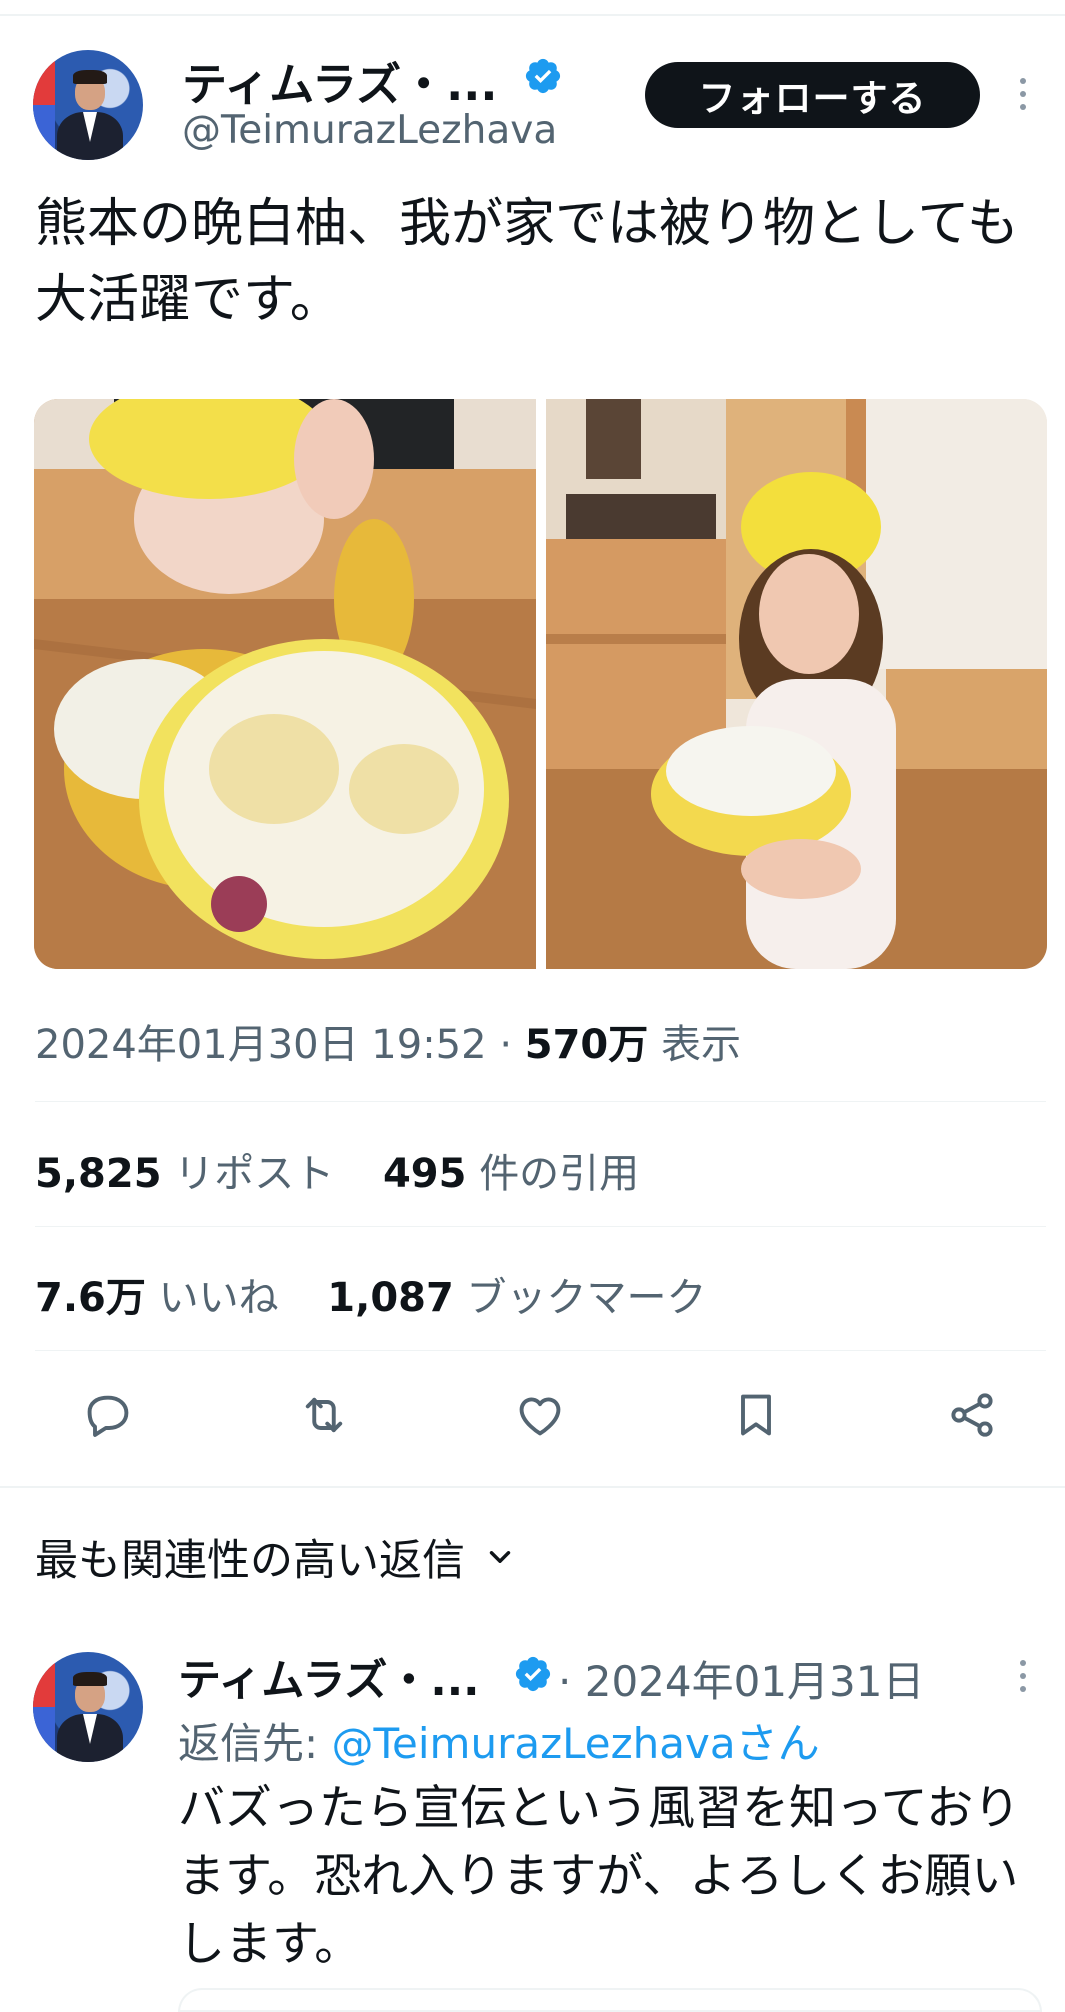 This screenshot has height=2012, width=1065. I want to click on tweet-meta: 2024年01月30日 19:52 · 570万 表示, so click(388, 1041).